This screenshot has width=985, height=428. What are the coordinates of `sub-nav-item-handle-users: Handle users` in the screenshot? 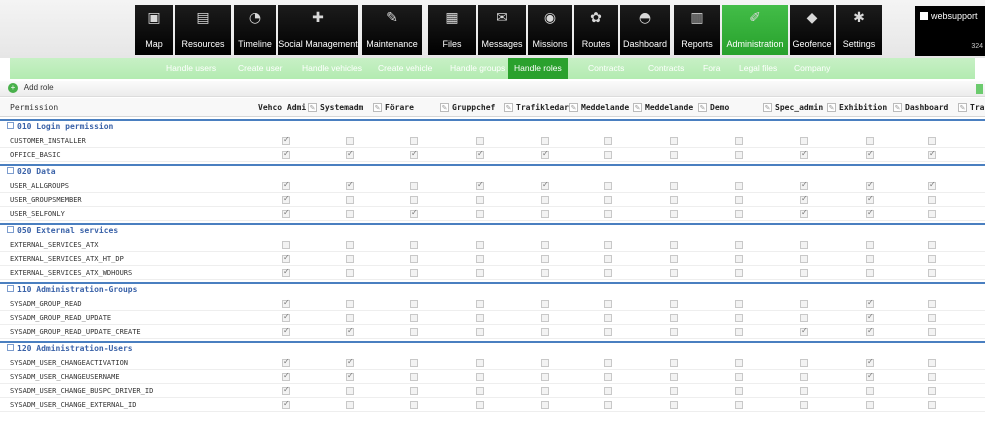 It's located at (191, 68).